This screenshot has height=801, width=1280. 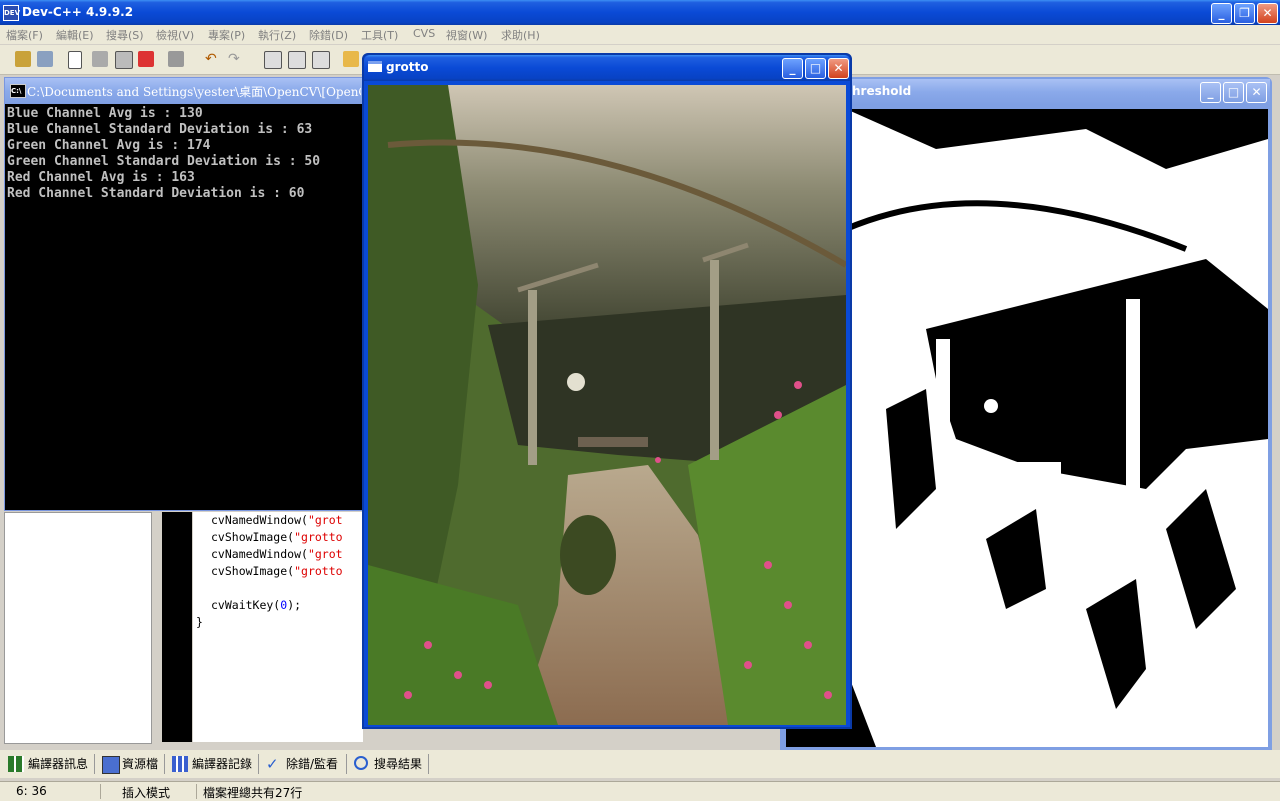 What do you see at coordinates (176, 59) in the screenshot?
I see `print-icon` at bounding box center [176, 59].